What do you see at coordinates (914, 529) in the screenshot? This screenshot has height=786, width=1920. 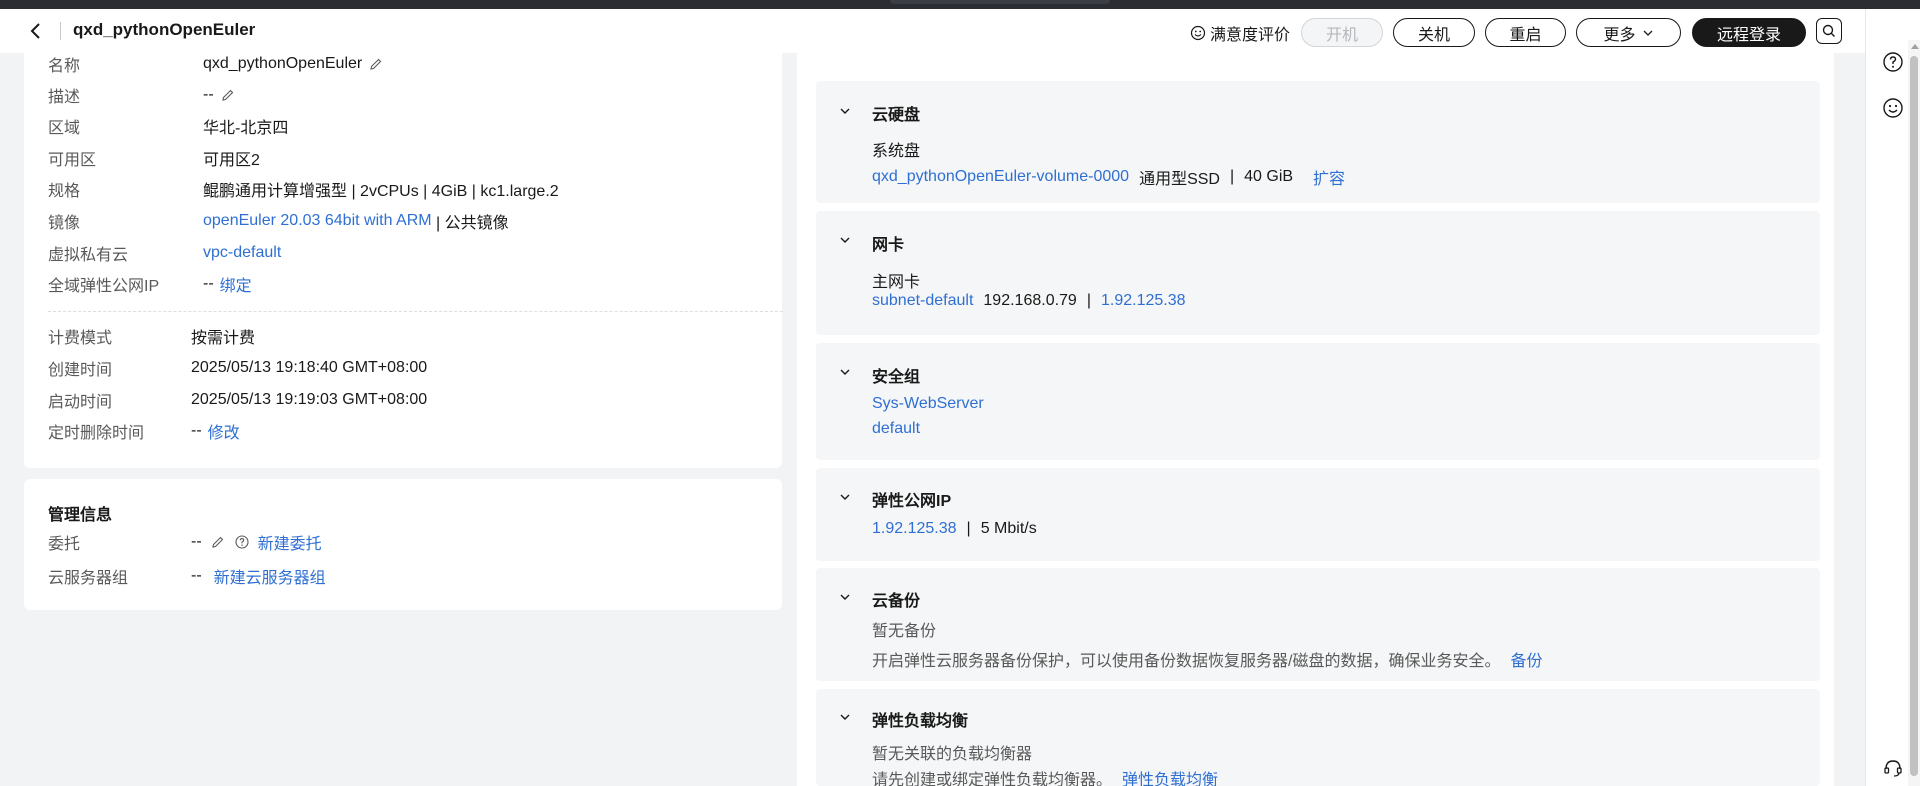 I see `eip-link: 1.92.125.38` at bounding box center [914, 529].